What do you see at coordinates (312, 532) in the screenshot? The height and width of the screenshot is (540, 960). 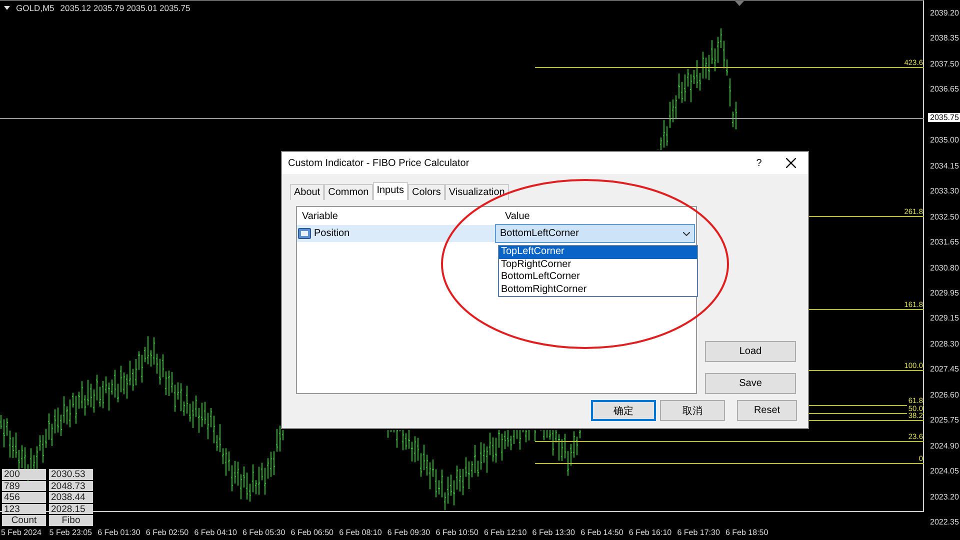 I see `time-label: 6 Feb 06:50` at bounding box center [312, 532].